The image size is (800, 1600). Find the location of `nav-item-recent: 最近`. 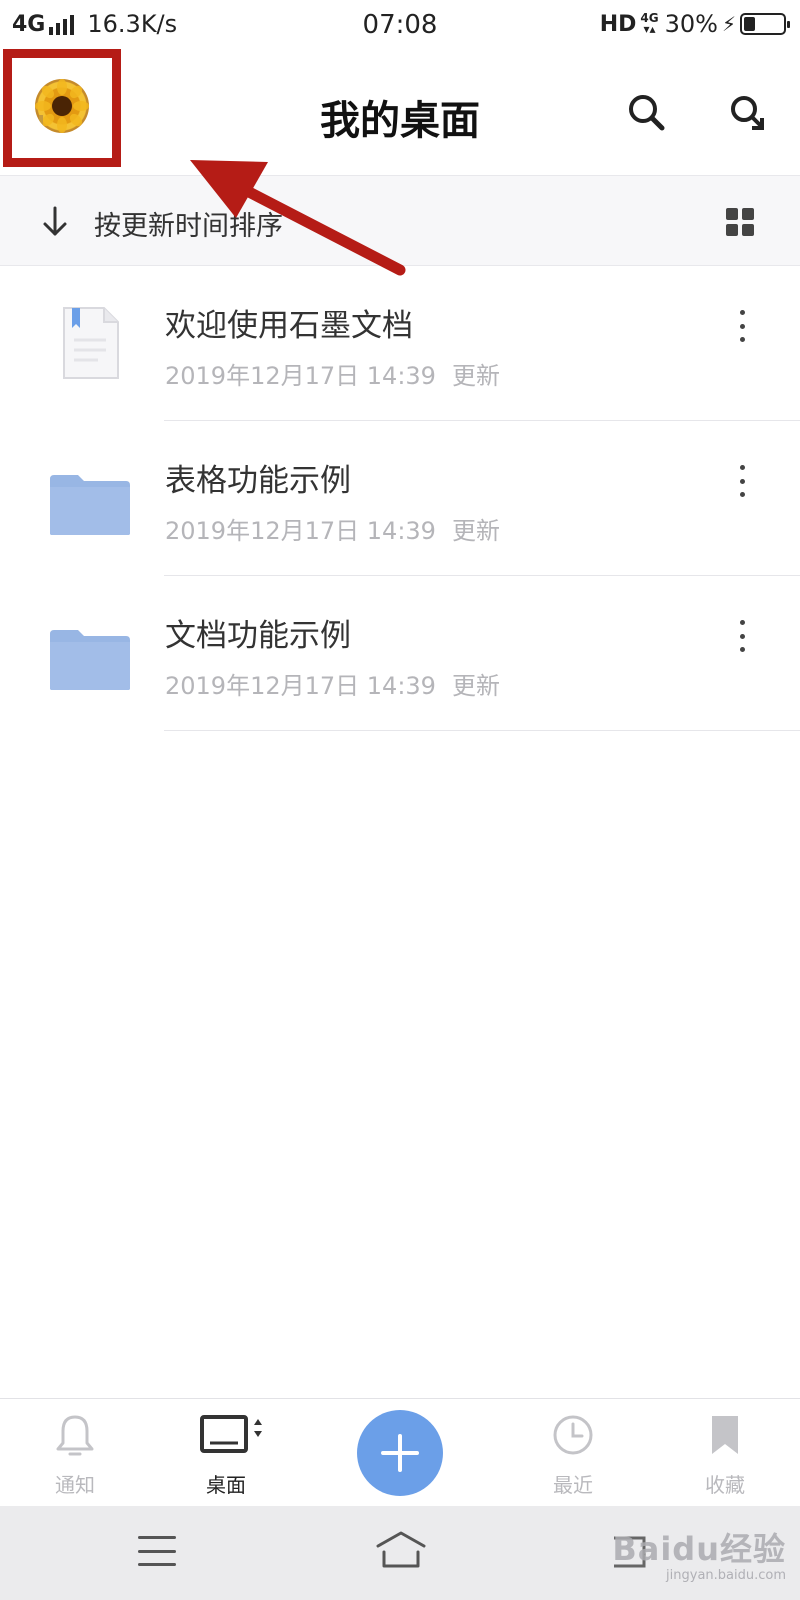

nav-item-recent: 最近 is located at coordinates (573, 1453).